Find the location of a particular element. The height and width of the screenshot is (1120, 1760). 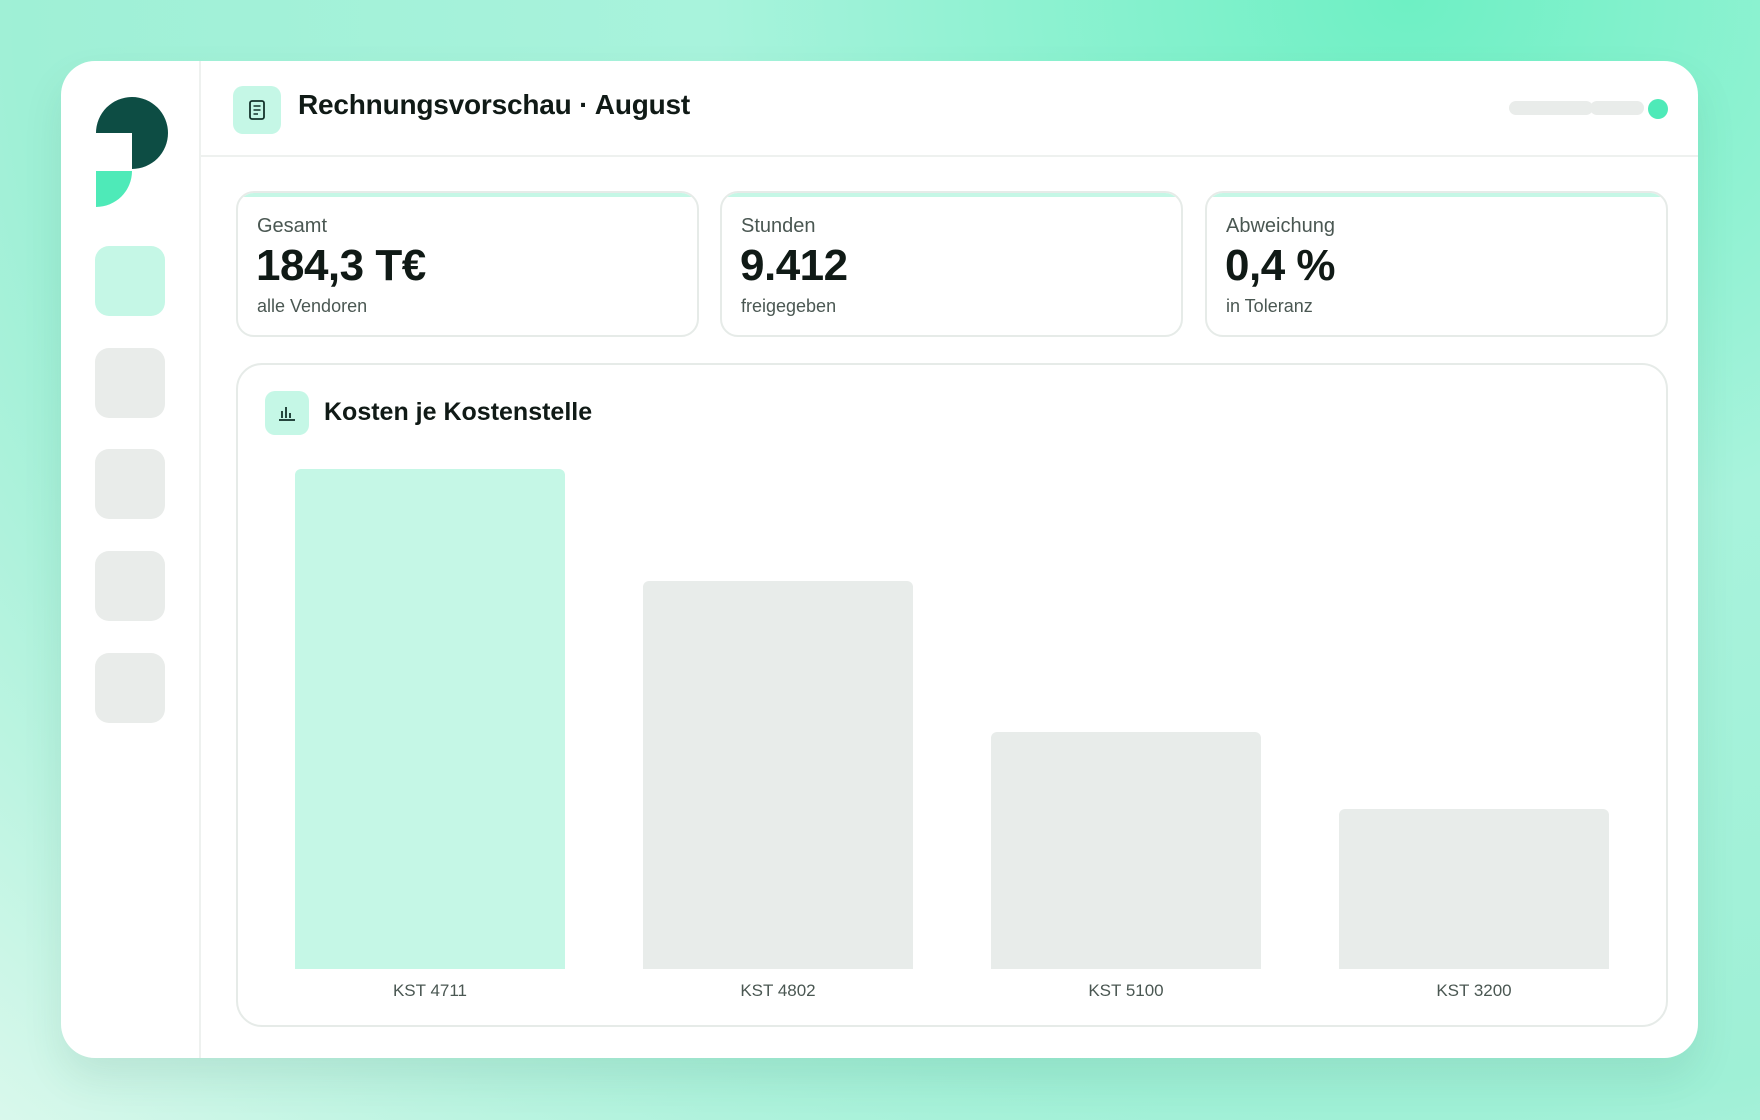

x-tick-label: KST 3200 is located at coordinates (1474, 990).